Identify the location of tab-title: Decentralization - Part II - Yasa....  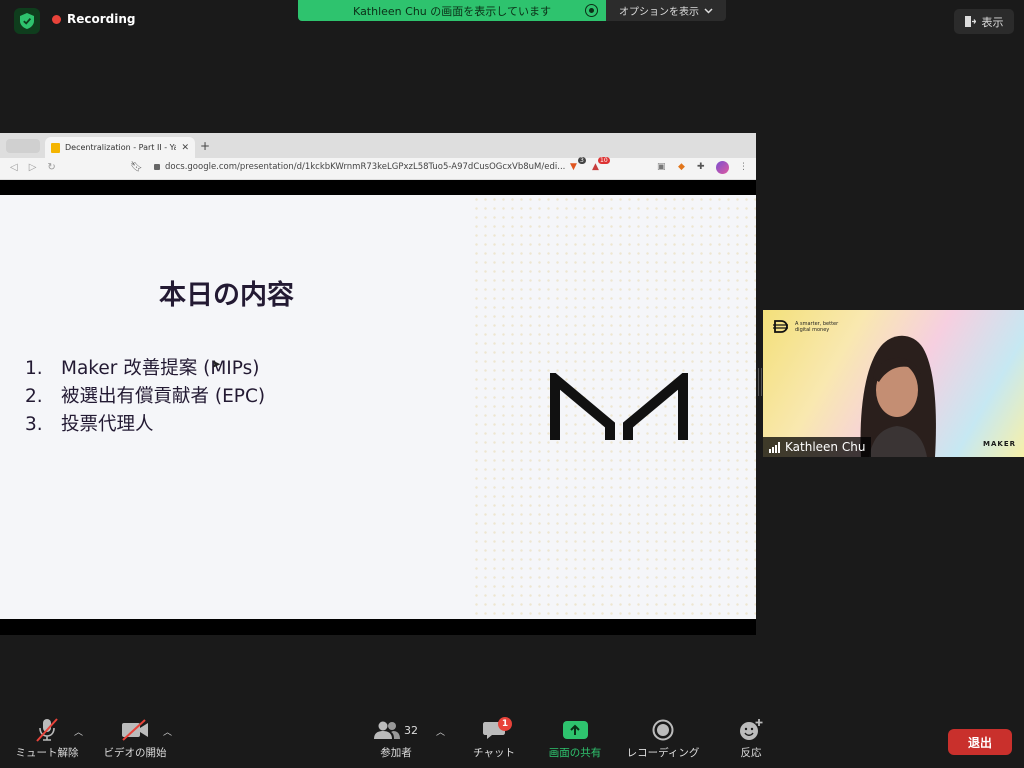
(121, 147).